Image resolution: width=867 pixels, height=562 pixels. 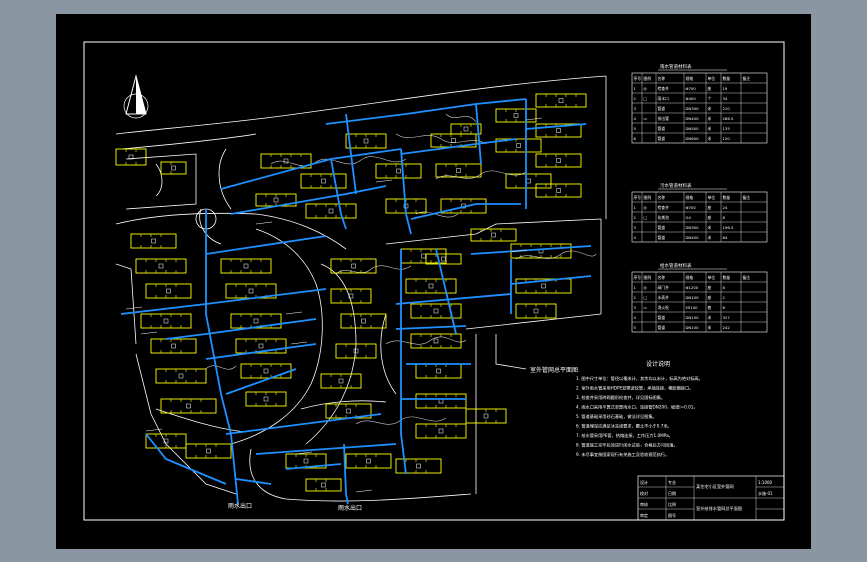 I want to click on legend-cell: 135, so click(x=727, y=128).